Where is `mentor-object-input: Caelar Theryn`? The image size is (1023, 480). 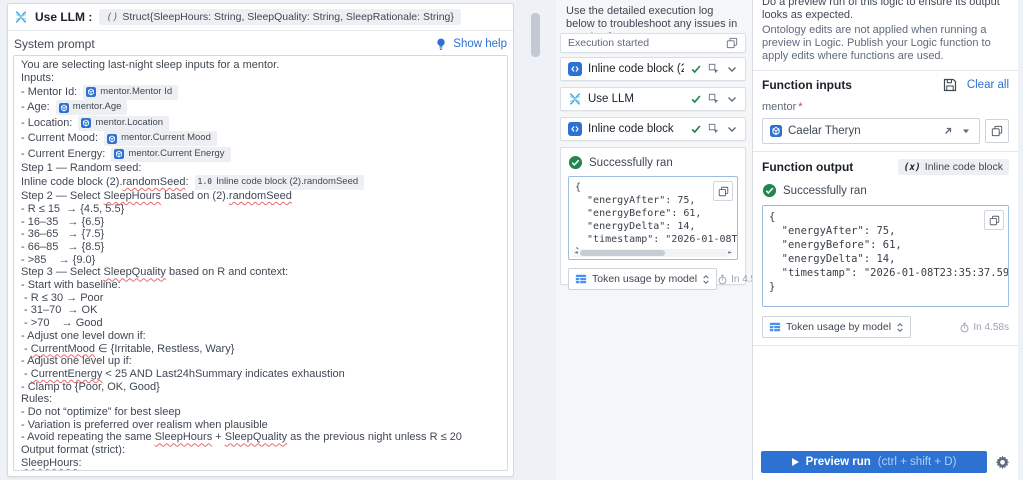
mentor-object-input: Caelar Theryn is located at coordinates (871, 131).